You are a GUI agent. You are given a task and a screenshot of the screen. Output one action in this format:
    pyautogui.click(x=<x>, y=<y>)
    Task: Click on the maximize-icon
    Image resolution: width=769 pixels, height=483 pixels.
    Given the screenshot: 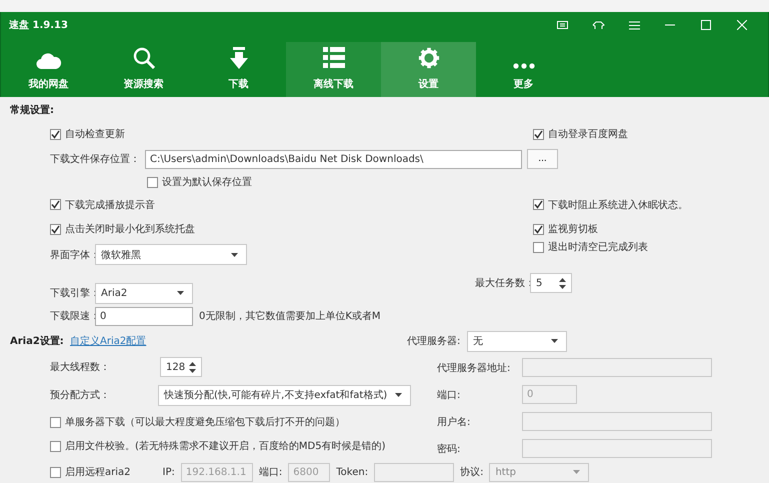 What is the action you would take?
    pyautogui.click(x=706, y=25)
    